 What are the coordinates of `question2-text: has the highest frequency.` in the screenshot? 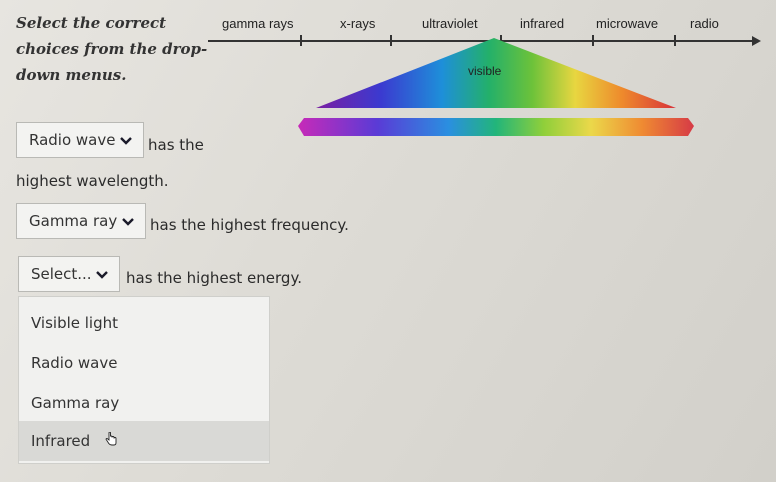 It's located at (249, 225).